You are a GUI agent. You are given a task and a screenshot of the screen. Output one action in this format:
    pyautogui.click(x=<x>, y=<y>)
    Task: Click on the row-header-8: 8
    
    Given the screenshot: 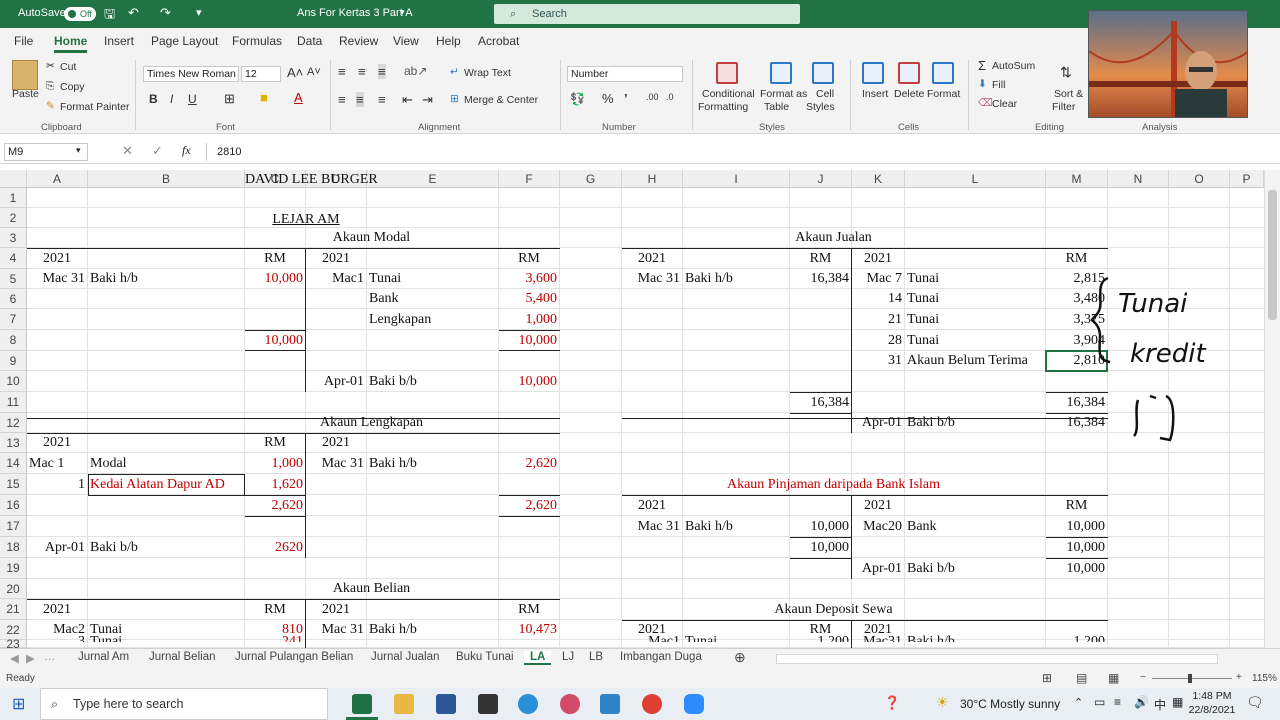 What is the action you would take?
    pyautogui.click(x=13, y=340)
    